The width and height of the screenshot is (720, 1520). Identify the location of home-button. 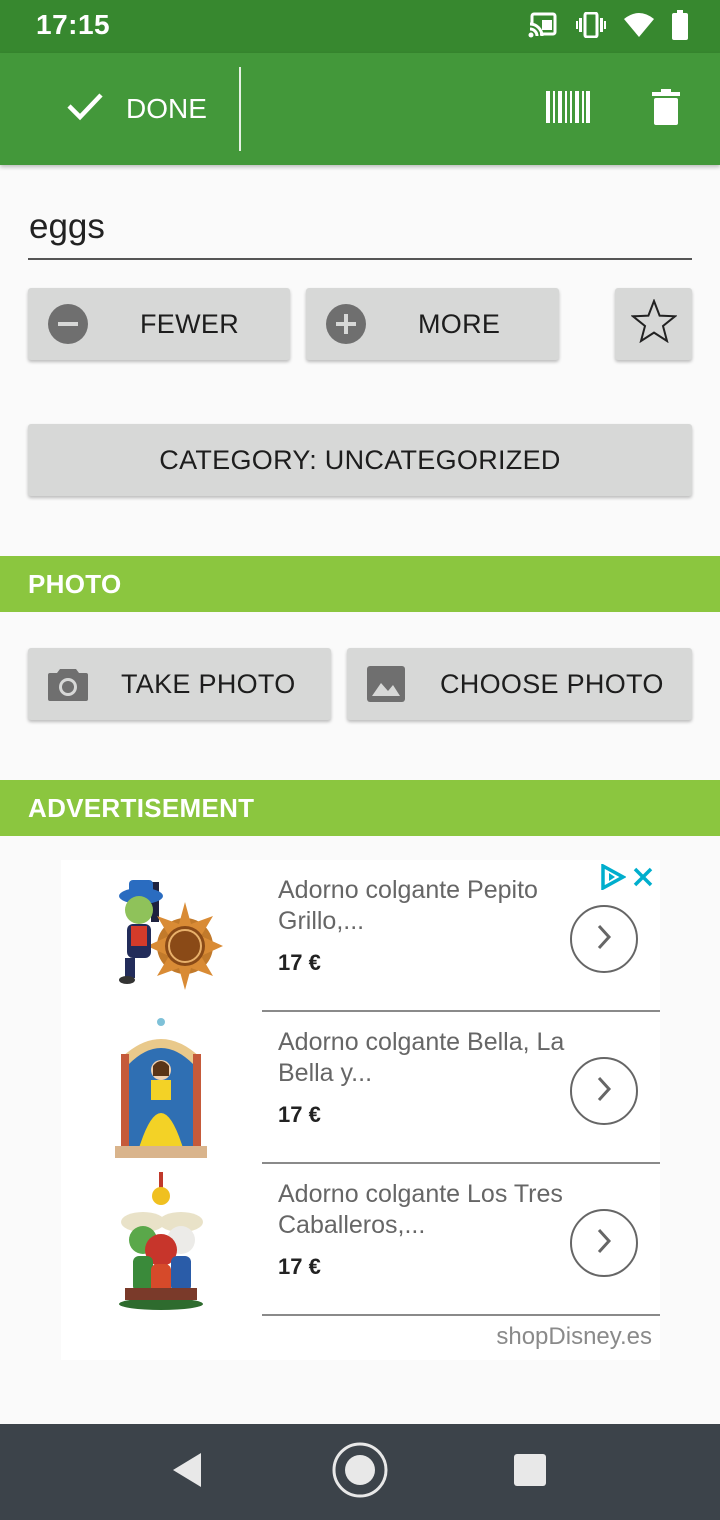
(360, 1472).